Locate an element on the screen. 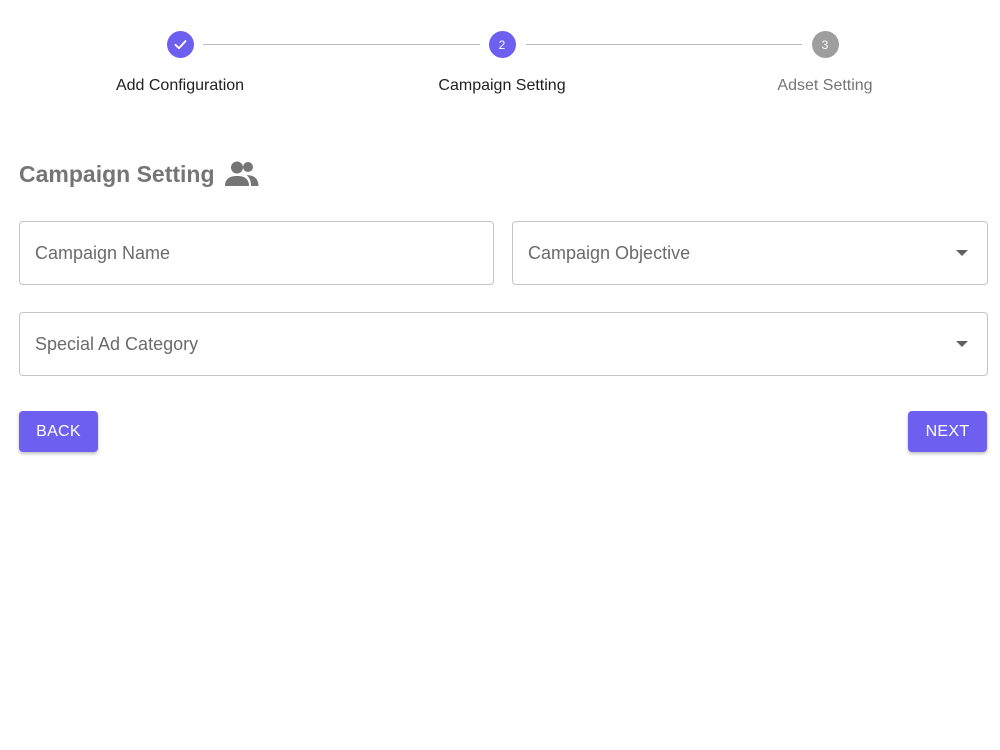  campaign-name-input is located at coordinates (256, 253).